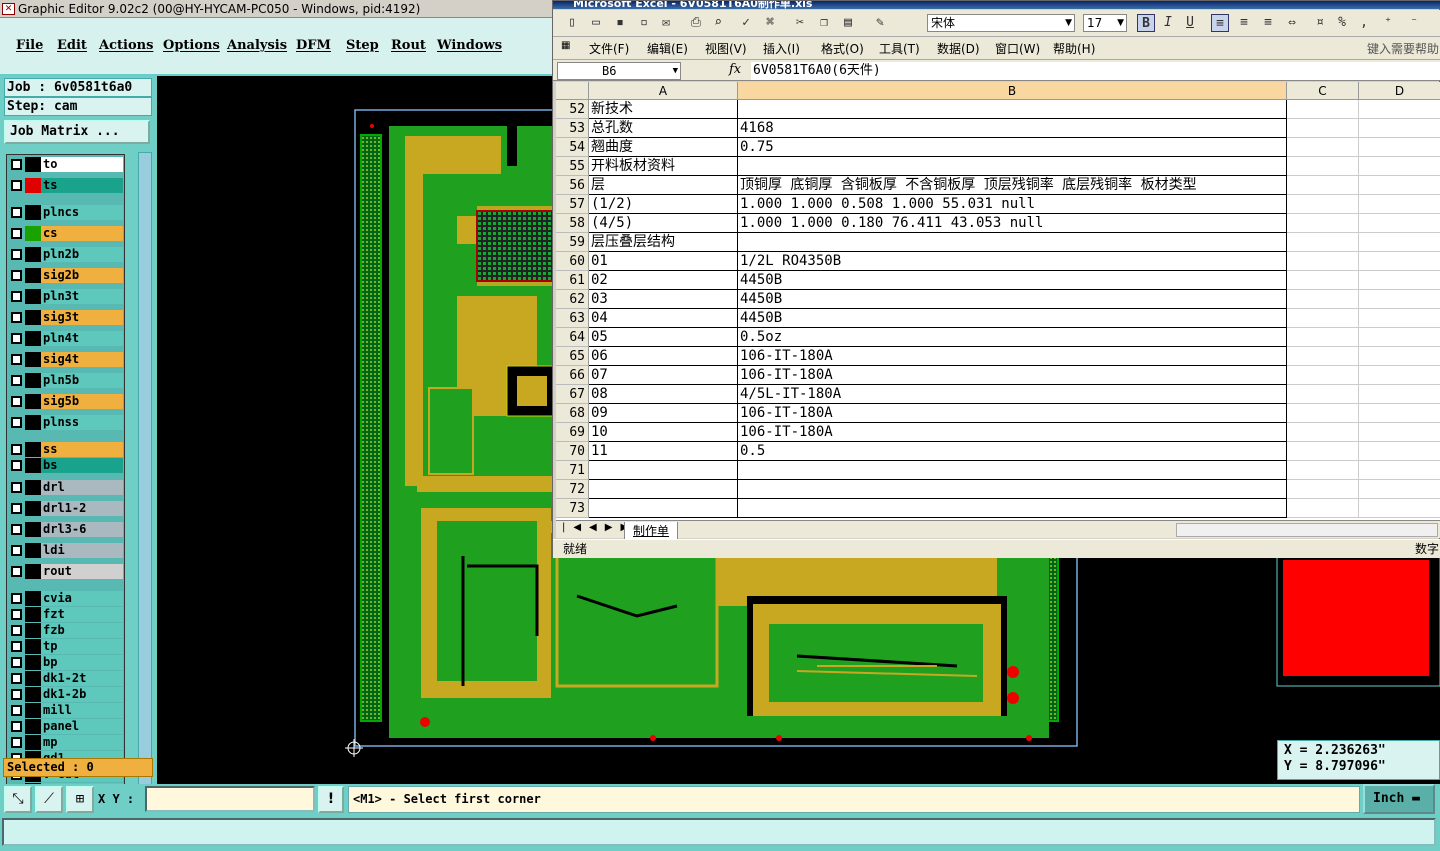  Describe the element at coordinates (620, 23) in the screenshot. I see `save-icon: ▪` at that location.